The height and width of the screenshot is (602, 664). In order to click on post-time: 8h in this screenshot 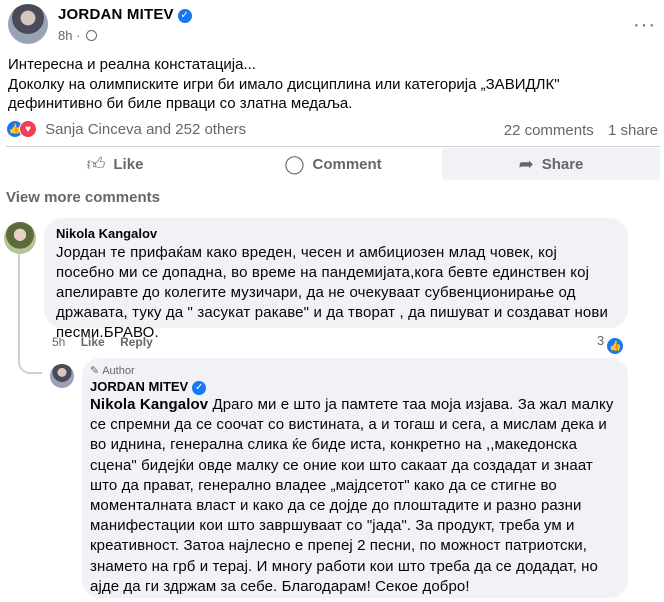, I will do `click(65, 35)`.